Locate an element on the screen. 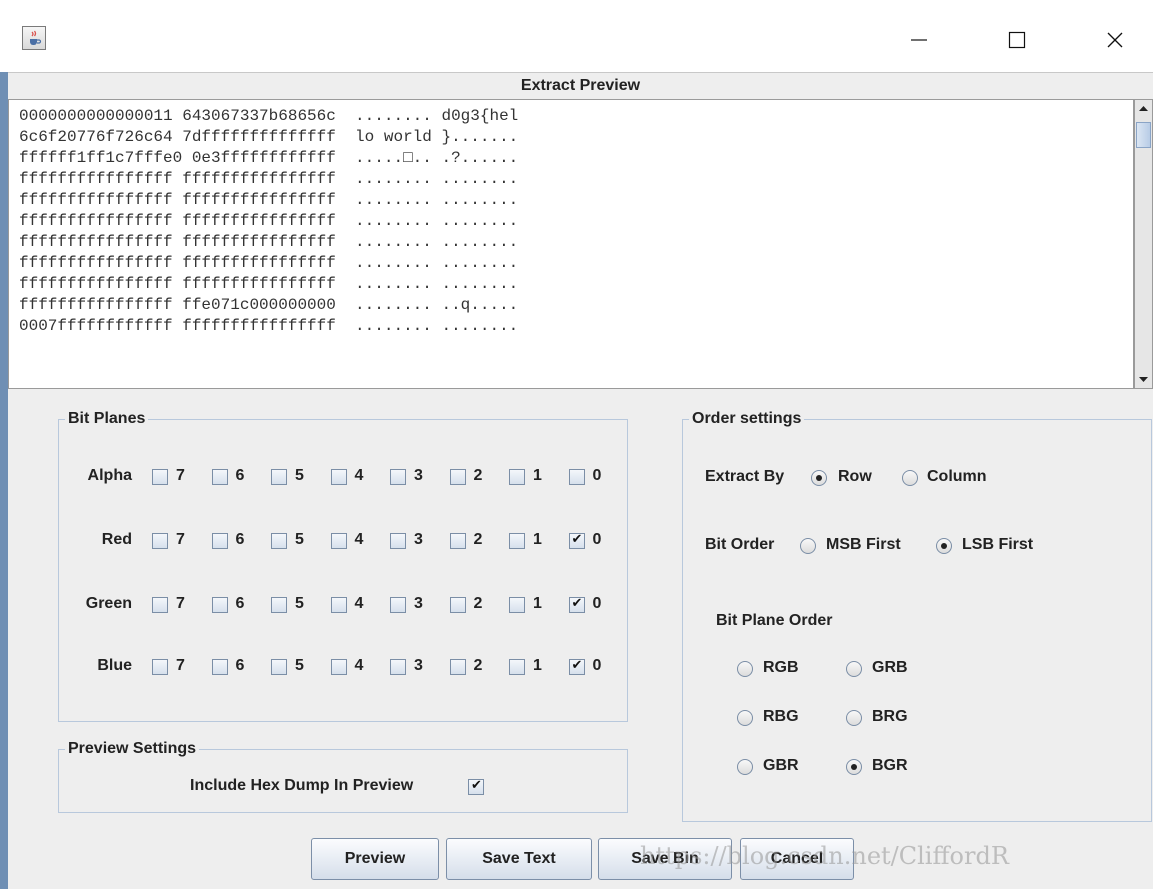 The height and width of the screenshot is (889, 1153). plane-order-radio-rbg is located at coordinates (745, 718).